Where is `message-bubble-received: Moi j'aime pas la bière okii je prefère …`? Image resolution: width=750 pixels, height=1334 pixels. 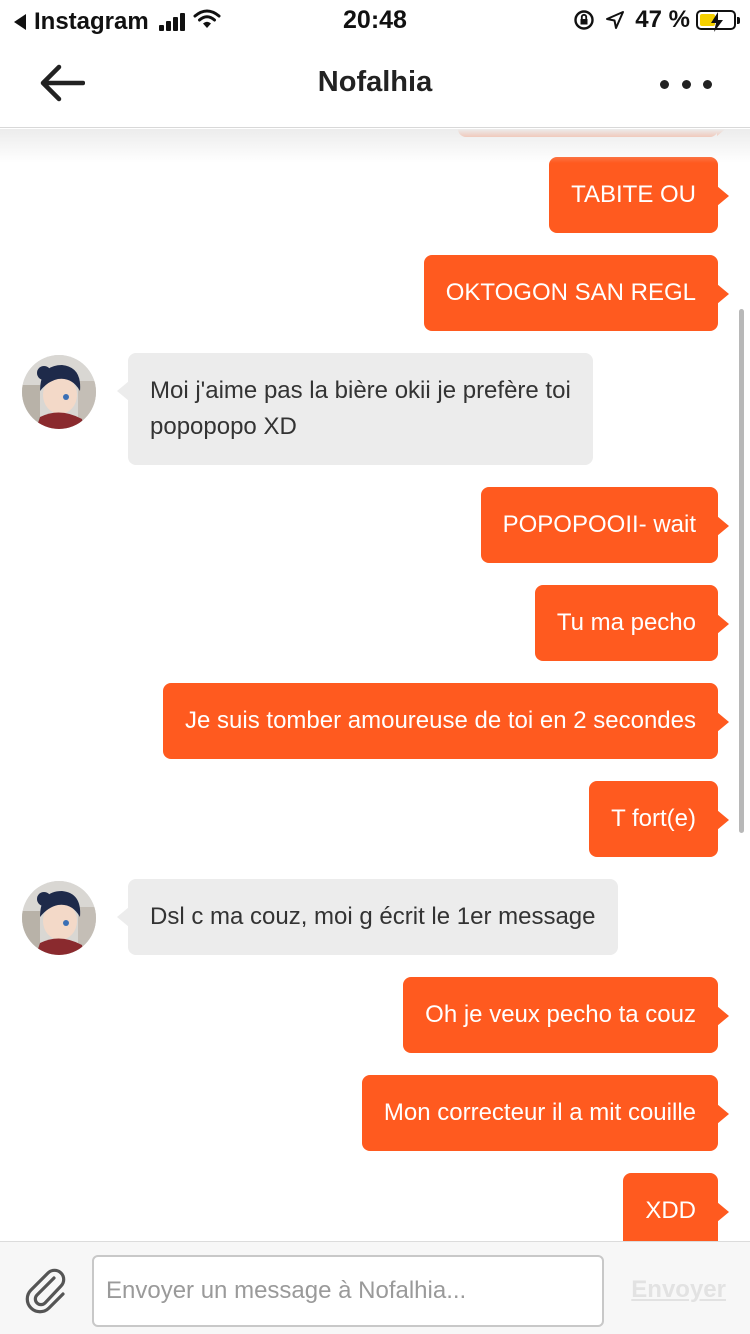 message-bubble-received: Moi j'aime pas la bière okii je prefère … is located at coordinates (355, 409).